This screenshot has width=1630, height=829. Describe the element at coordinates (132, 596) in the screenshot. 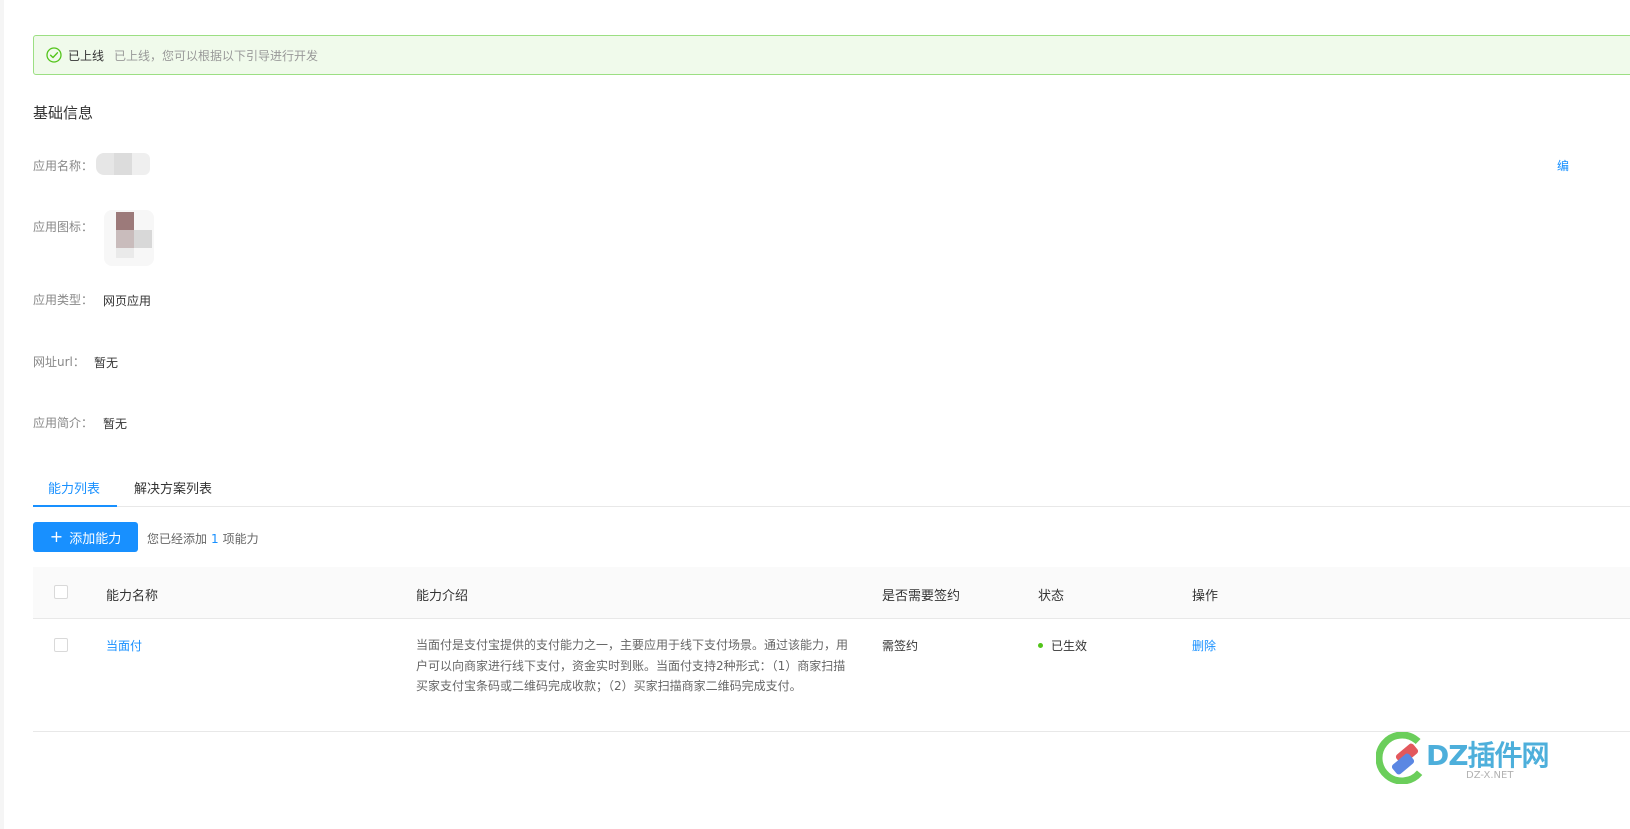

I see `column-header-name: 能力名称` at that location.